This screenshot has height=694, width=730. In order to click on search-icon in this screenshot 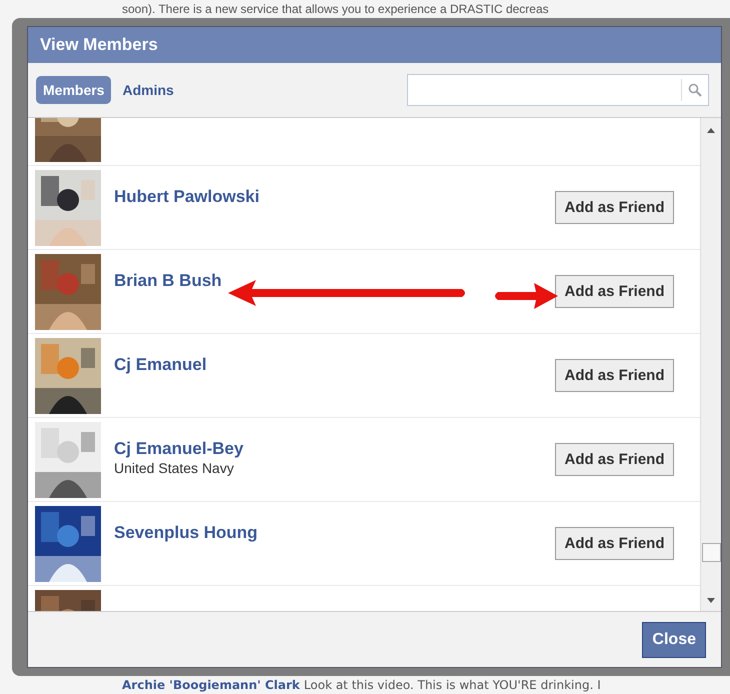, I will do `click(695, 90)`.